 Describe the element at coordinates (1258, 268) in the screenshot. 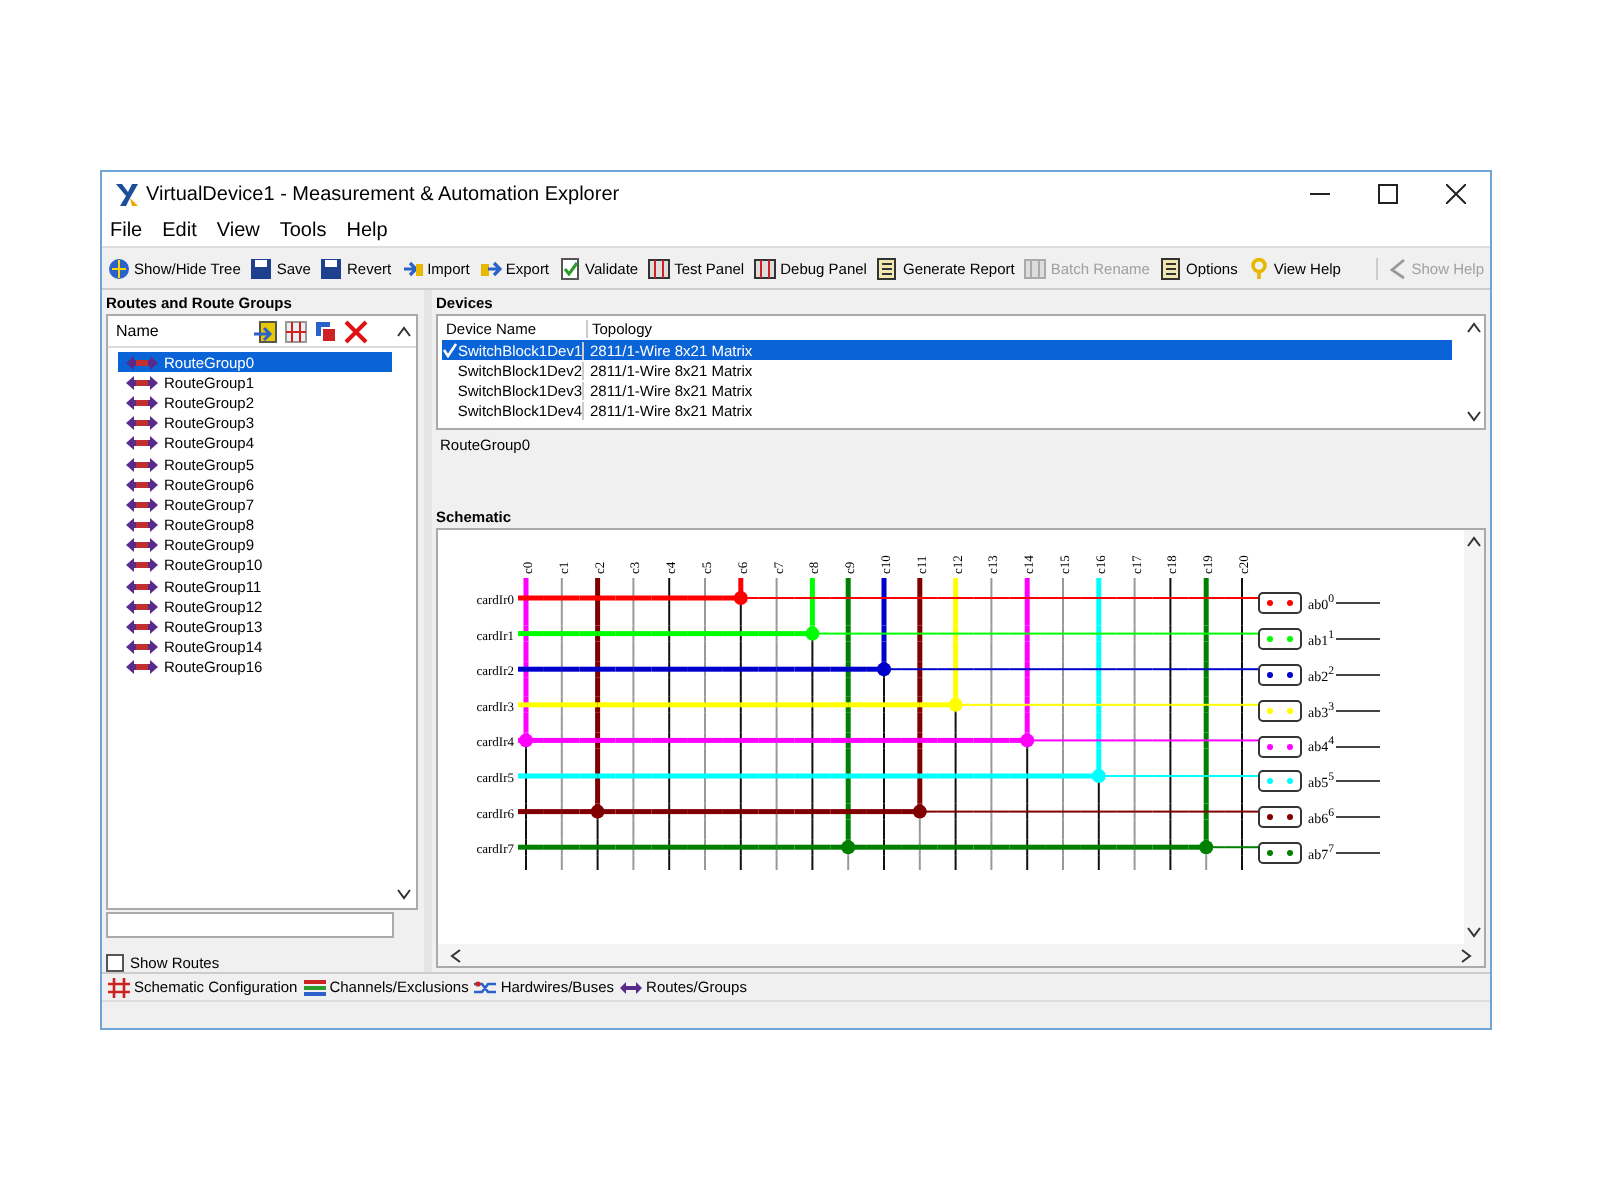

I see `help-icon` at that location.